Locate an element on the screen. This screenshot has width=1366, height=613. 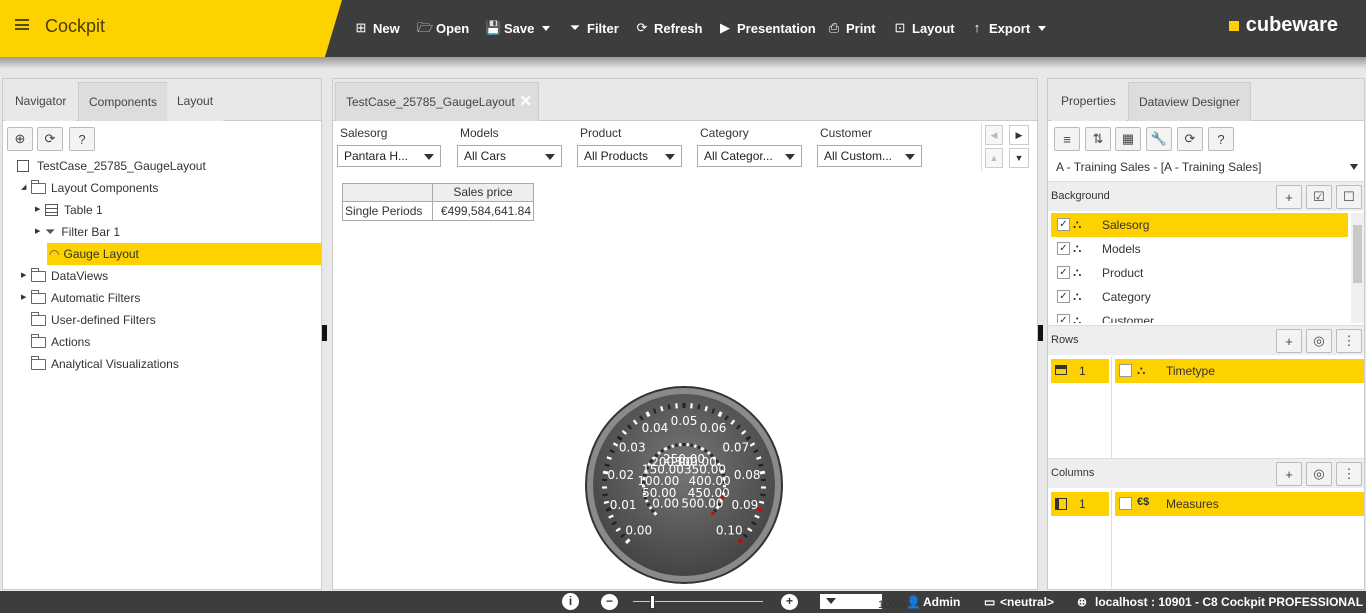
save-button: 💾 Save is located at coordinates (518, 28).